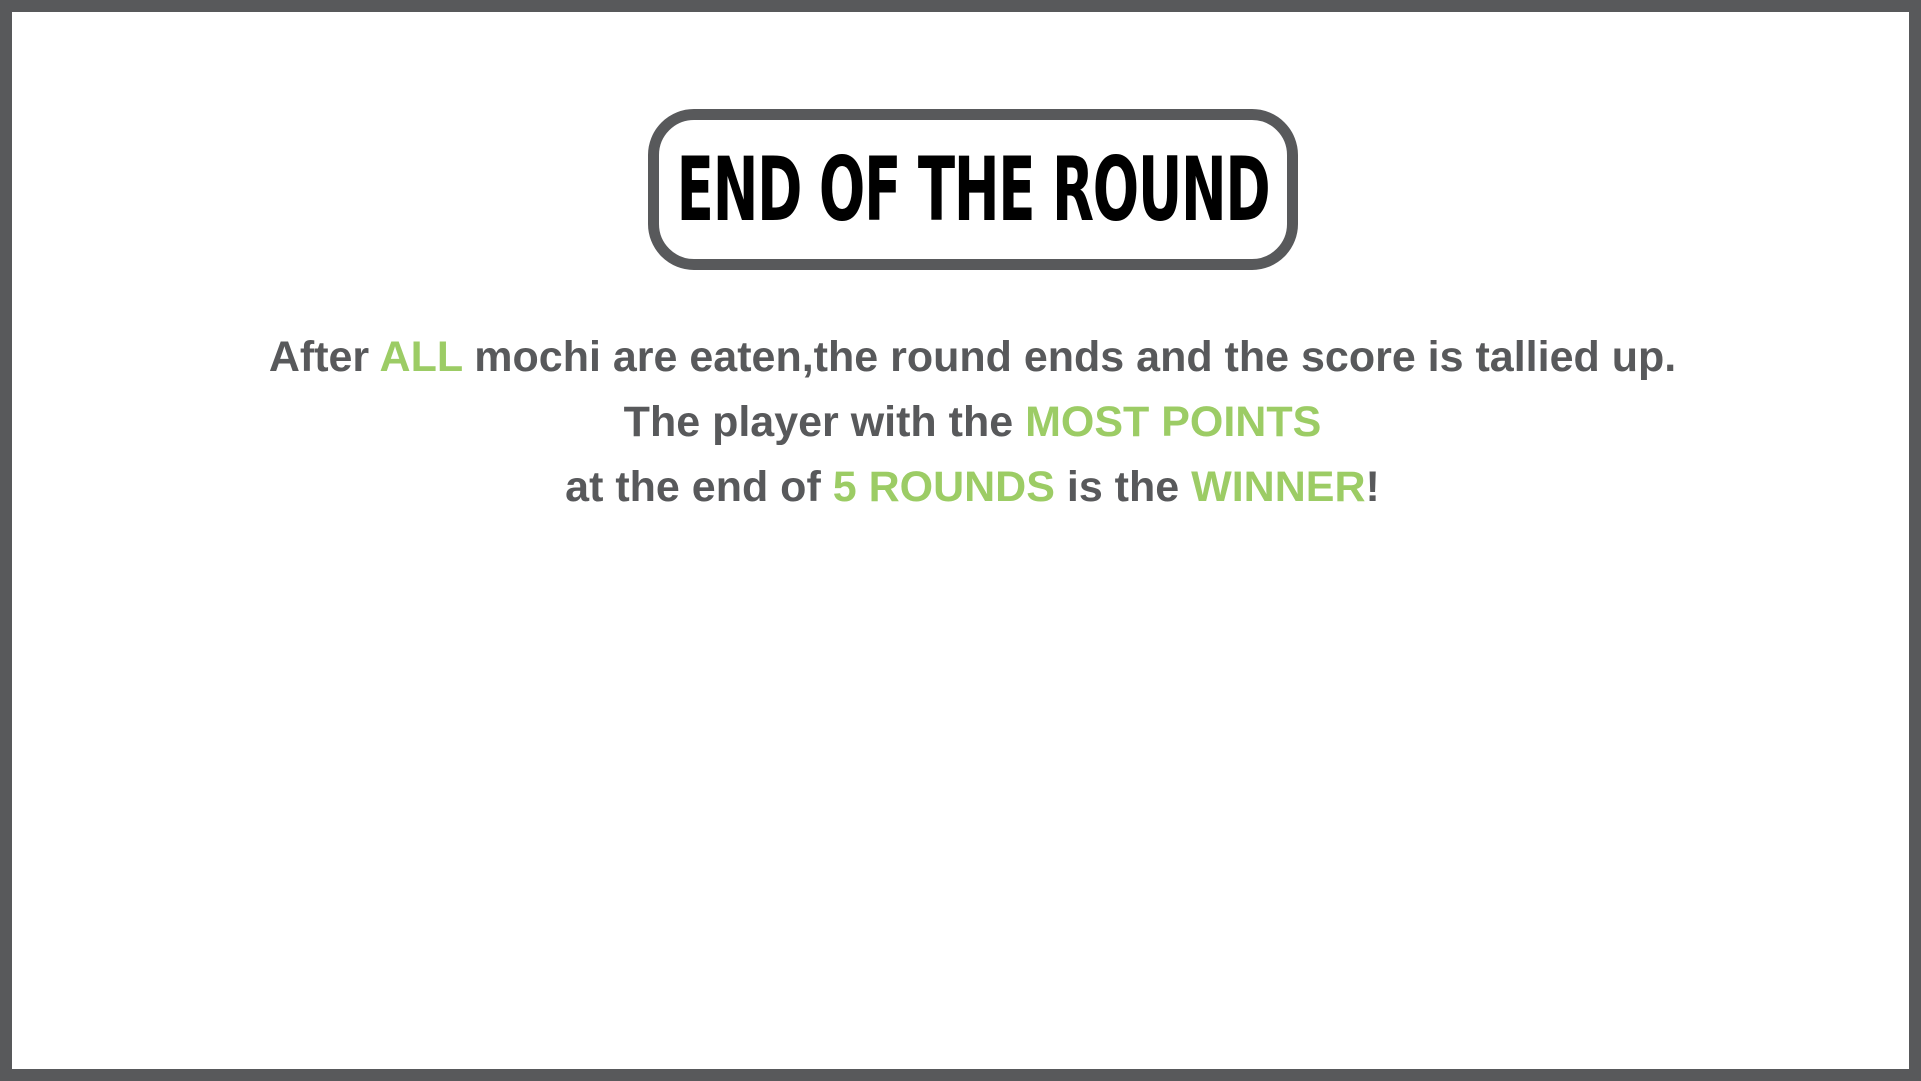 The width and height of the screenshot is (1921, 1081). What do you see at coordinates (1173, 422) in the screenshot?
I see `rule-line-2-highlight-most-points: MOST POINTS` at bounding box center [1173, 422].